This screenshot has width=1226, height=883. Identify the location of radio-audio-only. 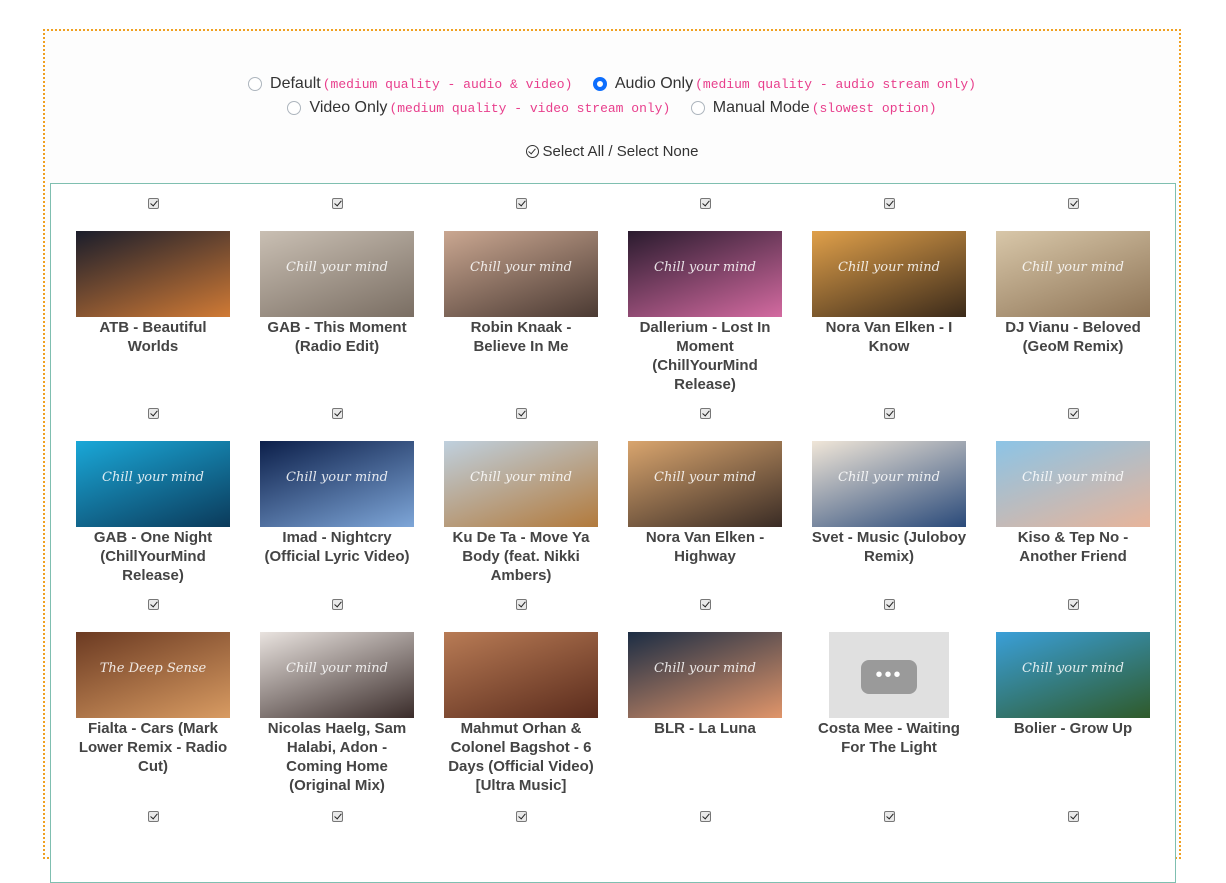
(599, 84).